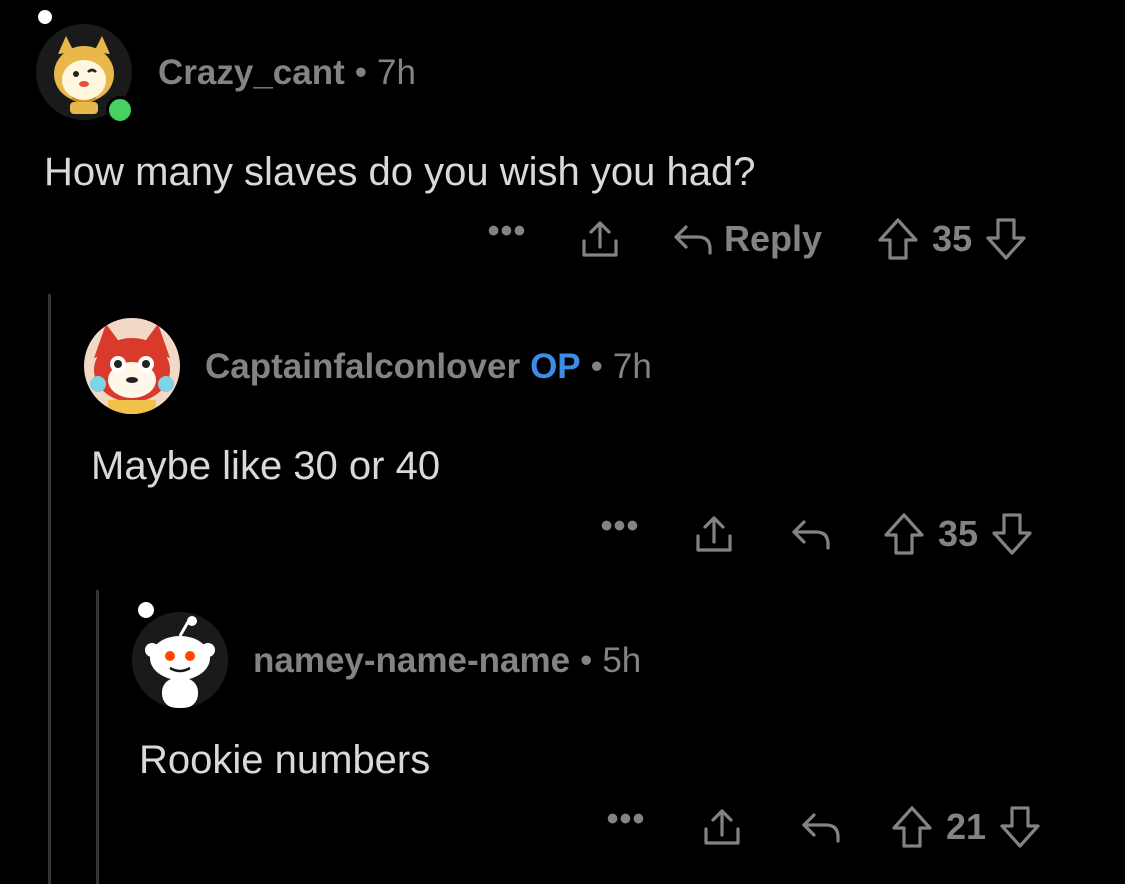  I want to click on comment-meta: Crazy_cant • 7h, so click(287, 73).